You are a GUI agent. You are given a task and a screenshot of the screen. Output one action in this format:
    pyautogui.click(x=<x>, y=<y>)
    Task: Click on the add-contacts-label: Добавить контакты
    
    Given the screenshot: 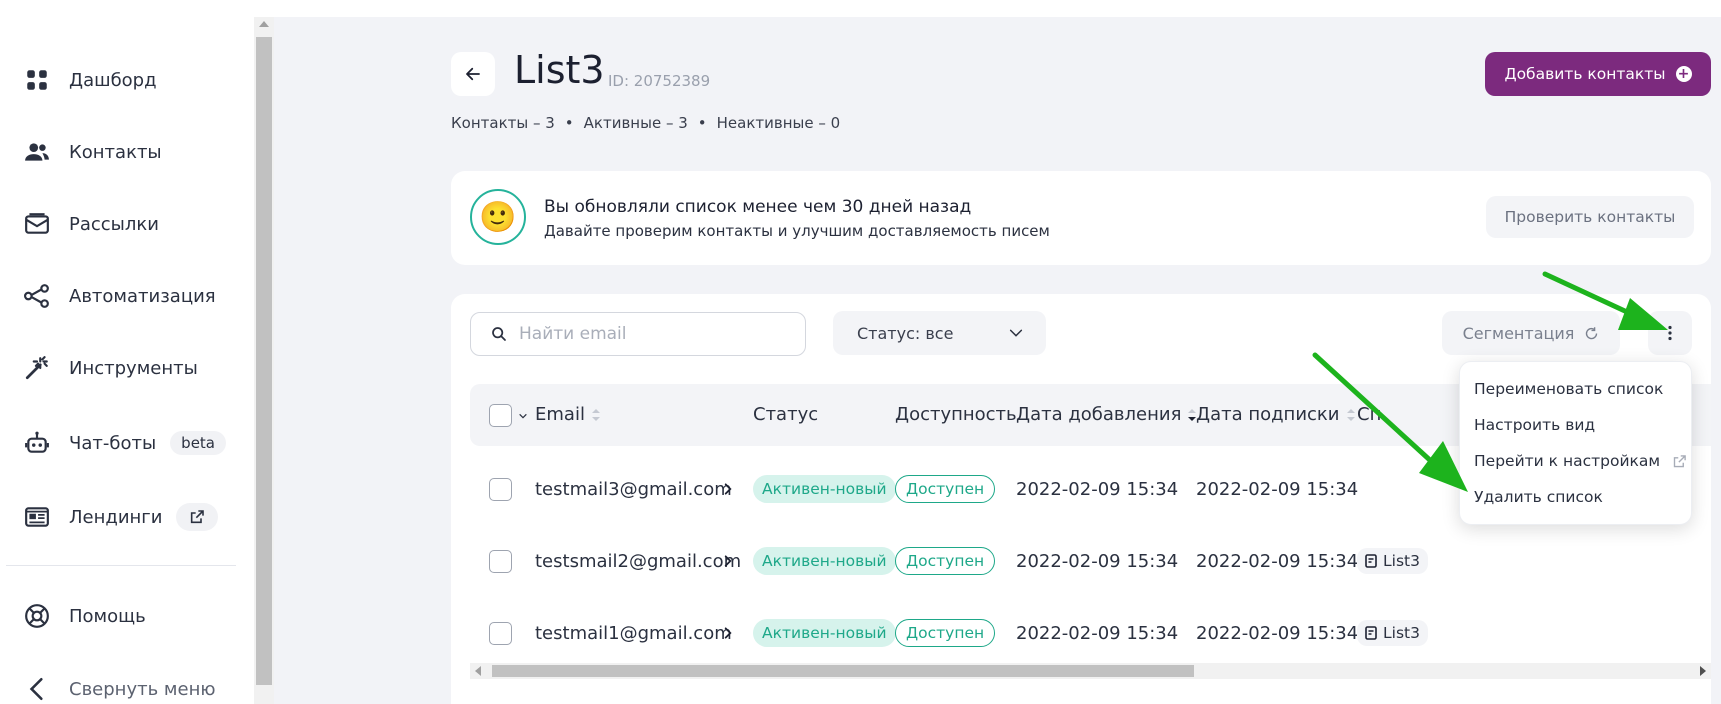 What is the action you would take?
    pyautogui.click(x=1585, y=74)
    